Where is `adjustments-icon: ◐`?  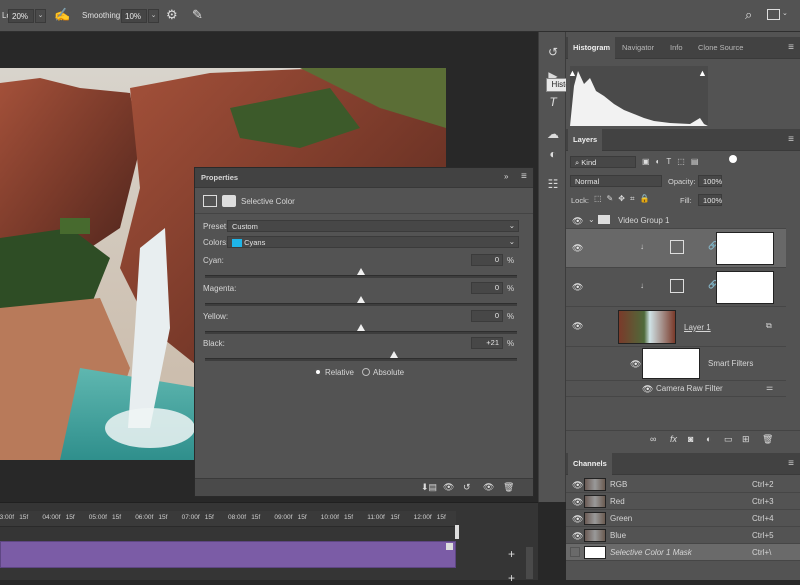 adjustments-icon: ◐ is located at coordinates (553, 154).